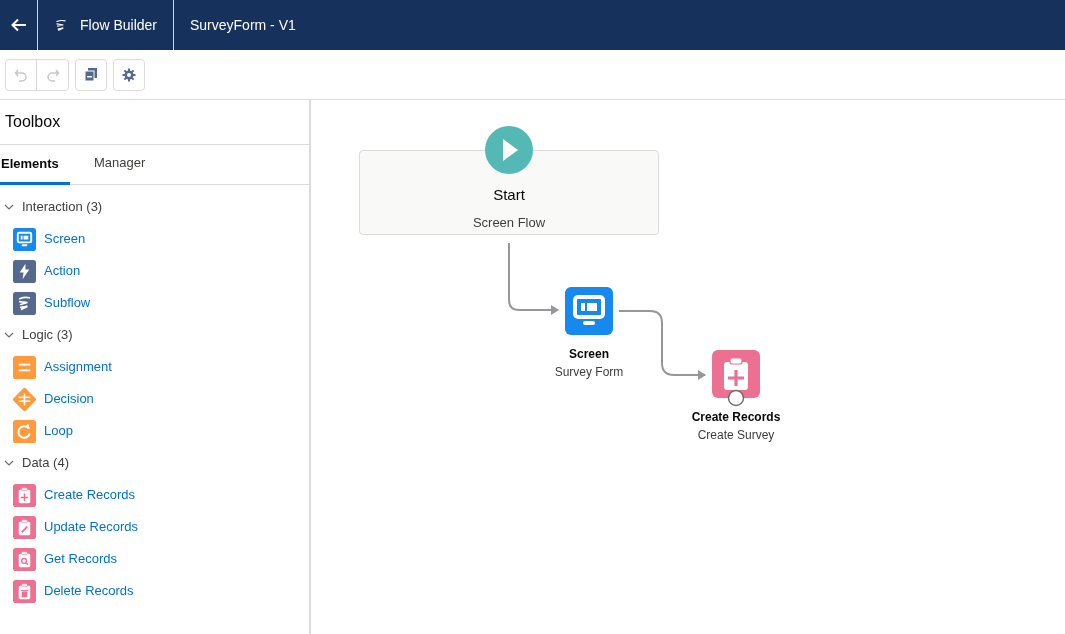 The image size is (1065, 634). I want to click on app-name: Flow Builder, so click(118, 25).